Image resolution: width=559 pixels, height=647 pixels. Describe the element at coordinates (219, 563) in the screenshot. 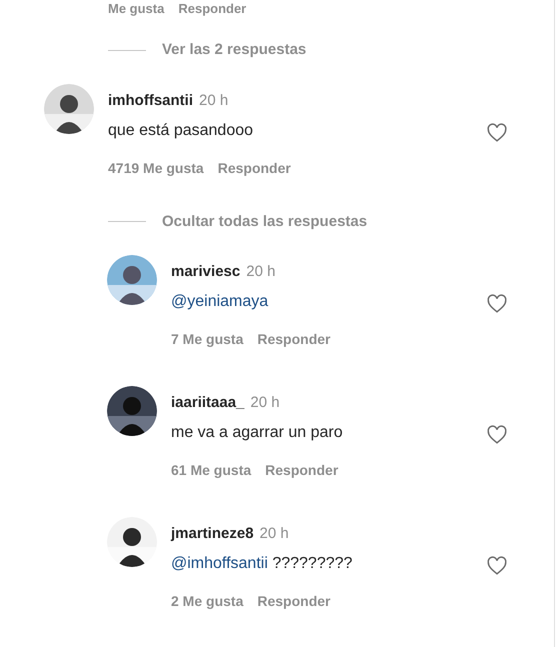

I see `mention-link: @imhoffsantii` at that location.